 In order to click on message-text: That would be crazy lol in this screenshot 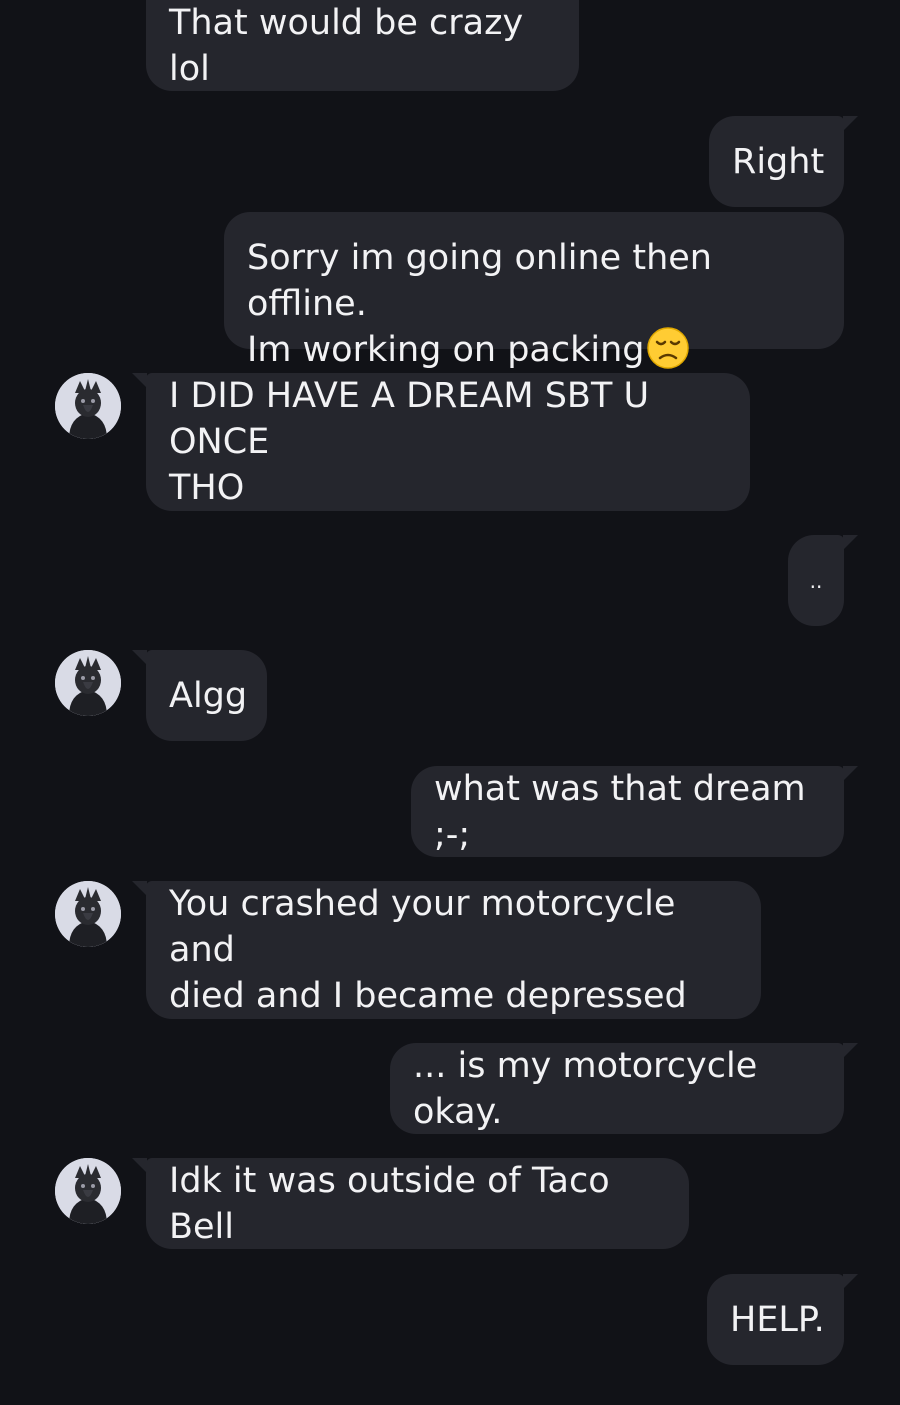, I will do `click(346, 45)`.